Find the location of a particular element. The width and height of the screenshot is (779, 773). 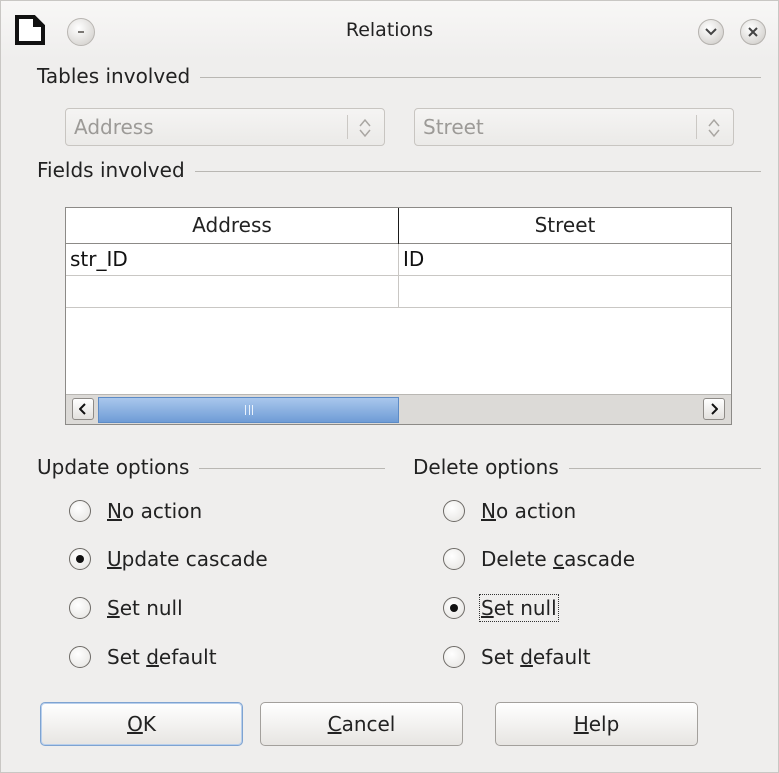

delete-options-heading: Delete options is located at coordinates (491, 467).